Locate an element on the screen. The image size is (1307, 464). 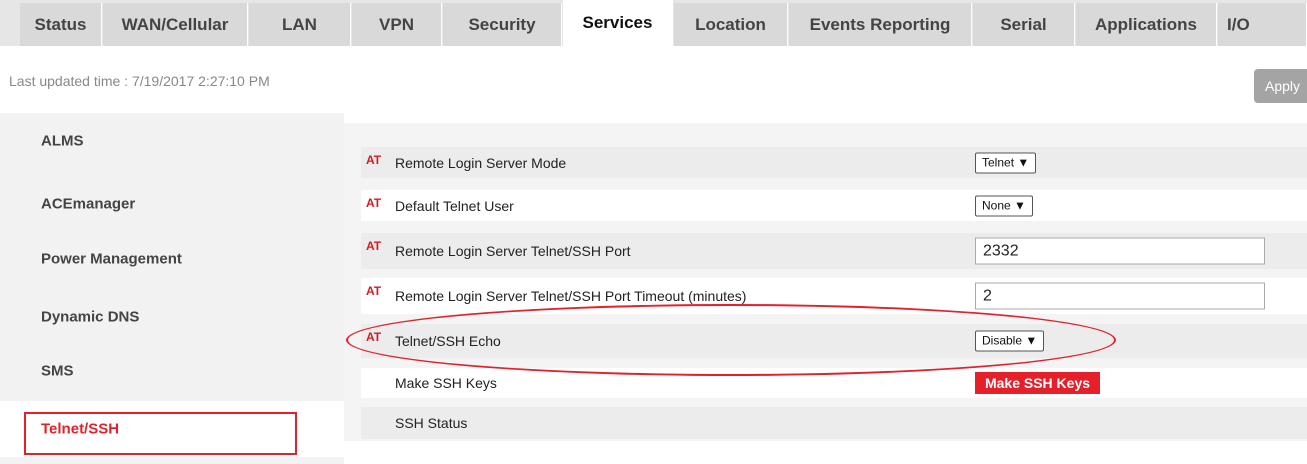
tab-events-reporting: Events Reporting is located at coordinates (880, 24).